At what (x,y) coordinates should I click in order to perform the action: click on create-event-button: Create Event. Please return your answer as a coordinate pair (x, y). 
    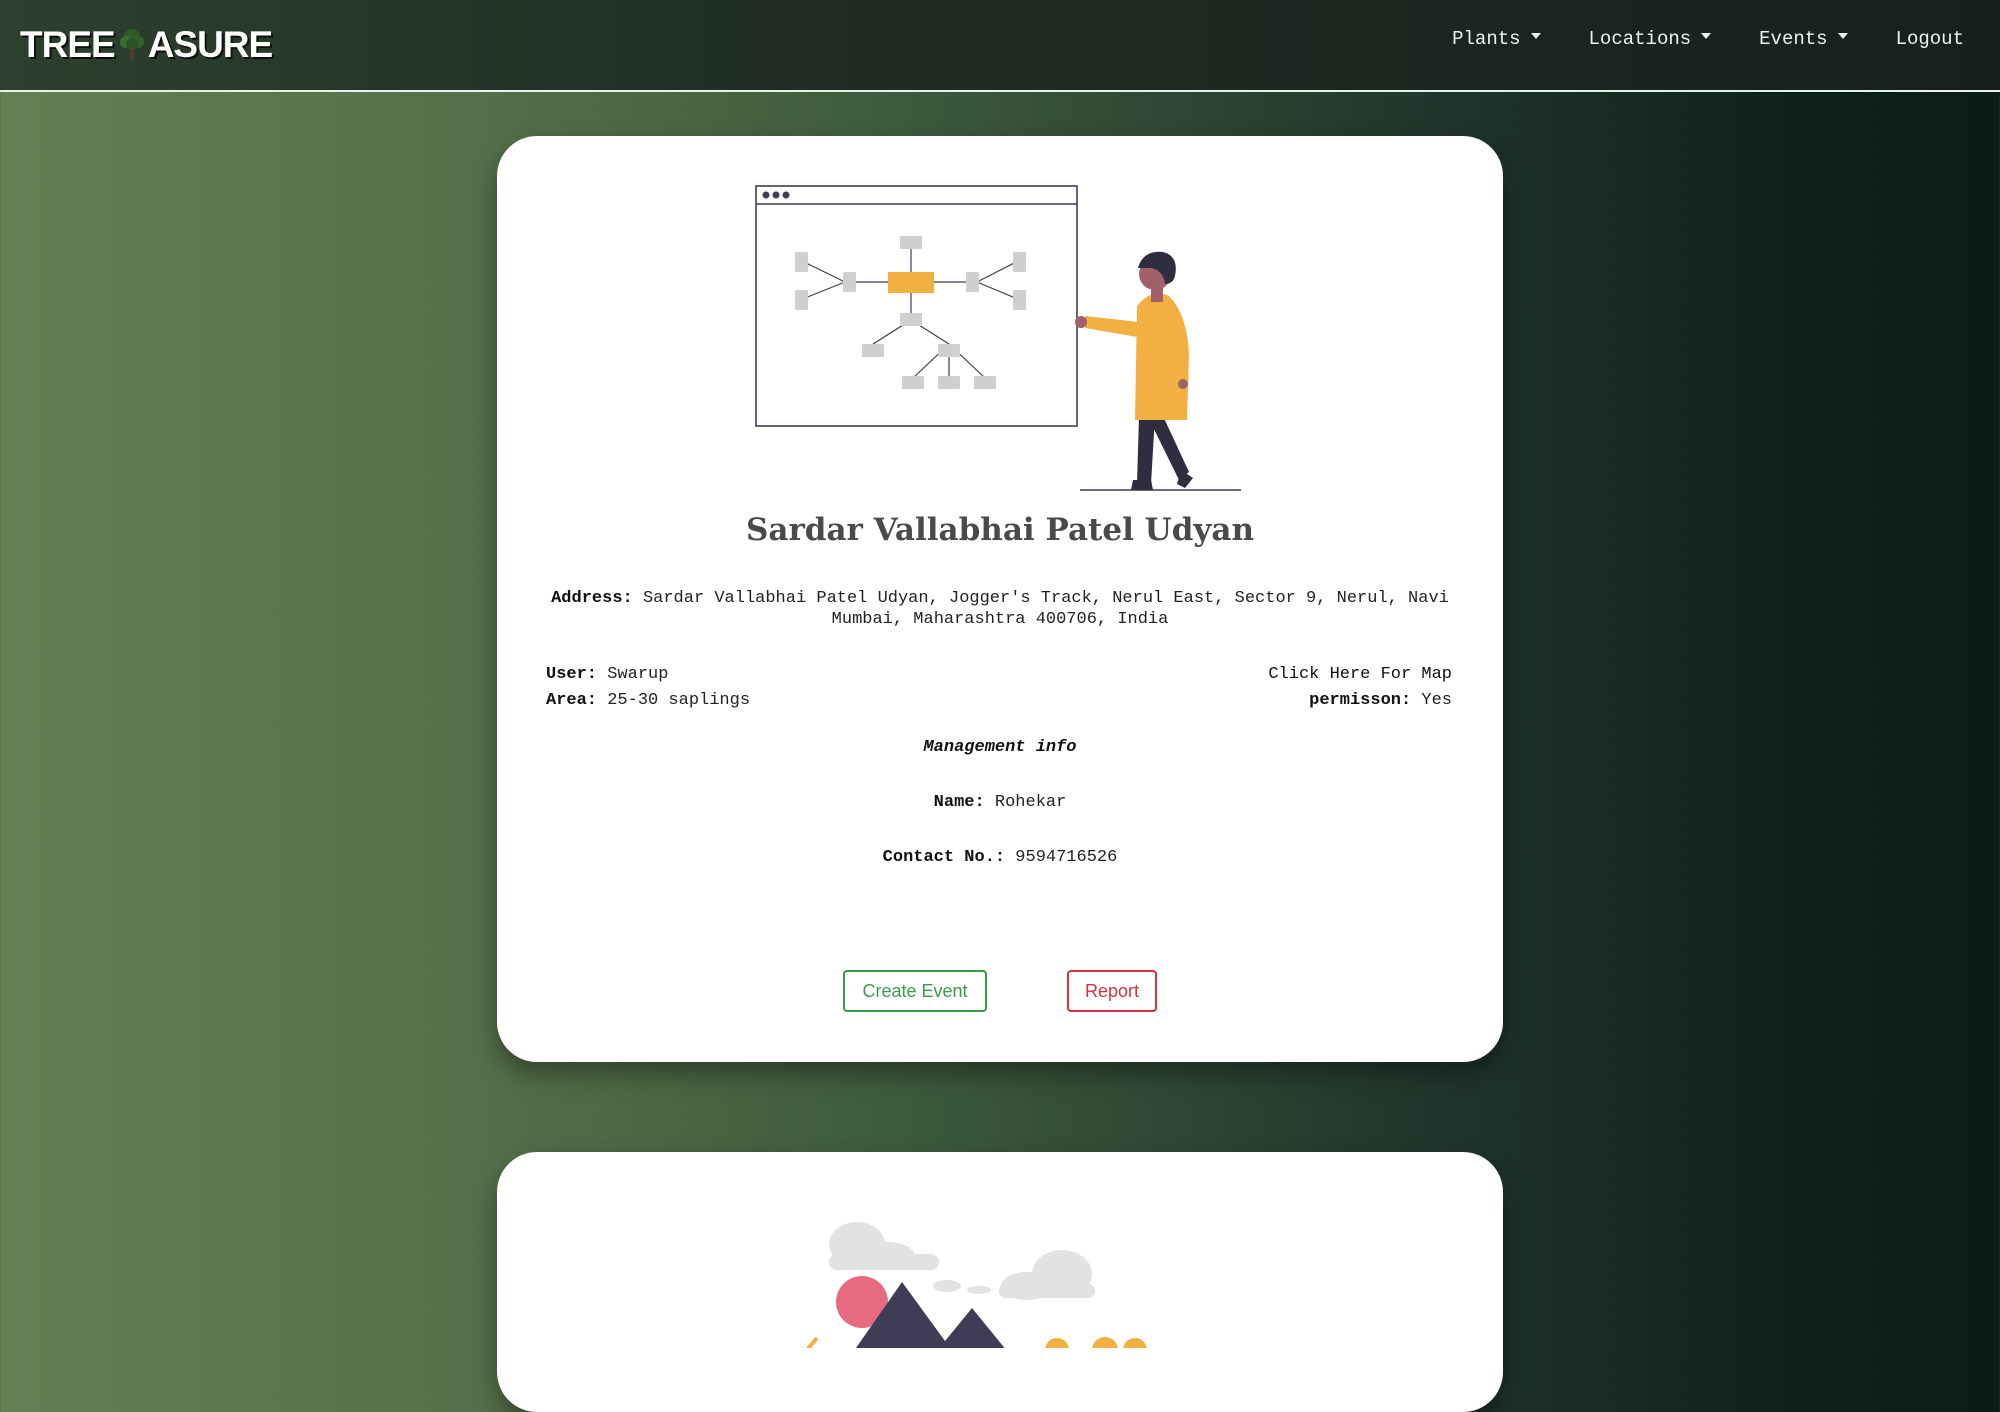
    Looking at the image, I should click on (915, 991).